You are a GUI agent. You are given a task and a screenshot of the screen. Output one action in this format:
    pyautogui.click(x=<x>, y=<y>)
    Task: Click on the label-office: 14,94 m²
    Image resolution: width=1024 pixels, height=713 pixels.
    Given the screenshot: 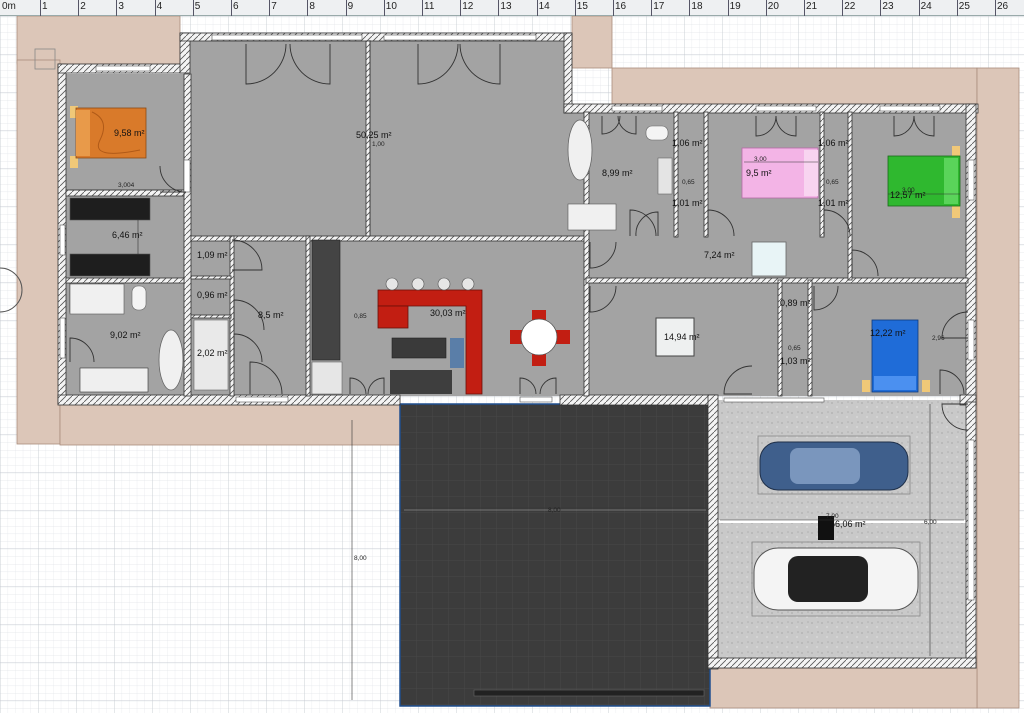 What is the action you would take?
    pyautogui.click(x=682, y=337)
    